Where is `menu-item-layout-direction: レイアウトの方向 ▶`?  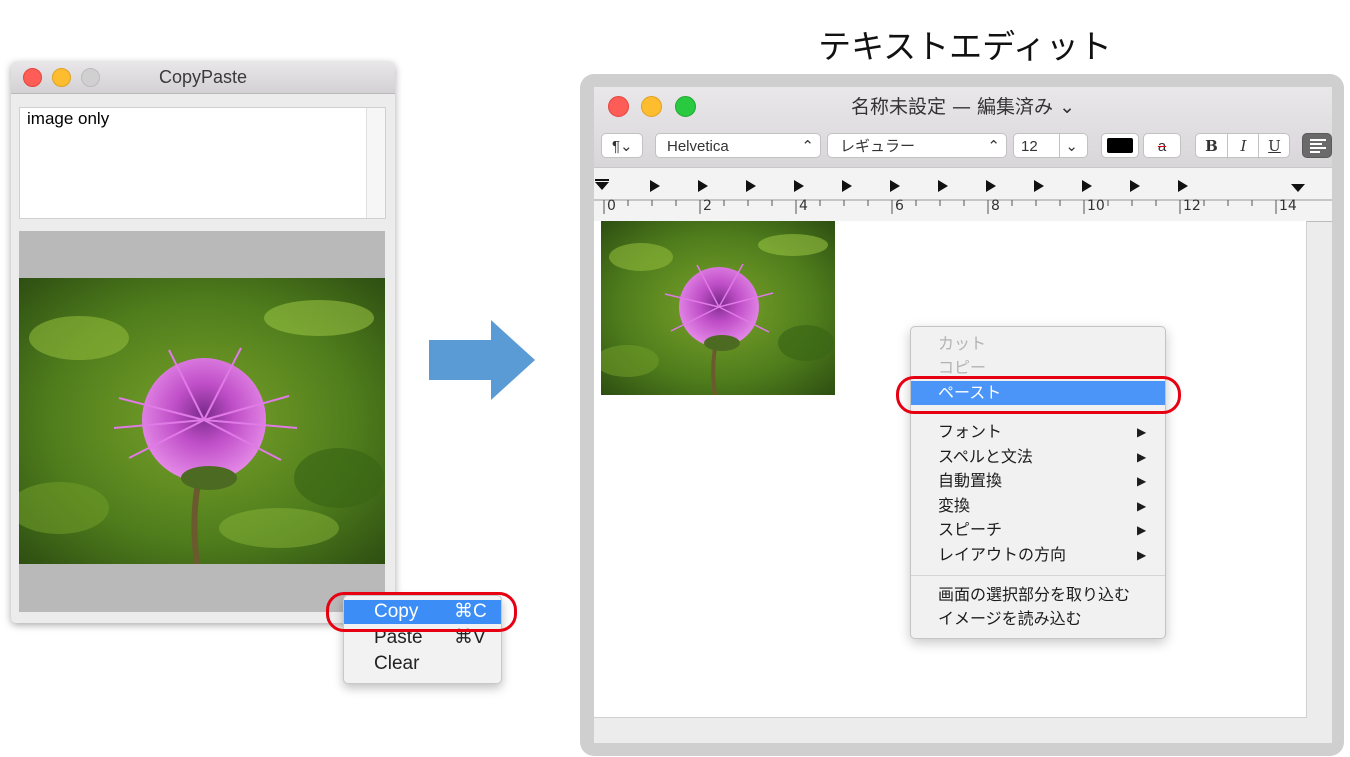 menu-item-layout-direction: レイアウトの方向 ▶ is located at coordinates (1038, 555).